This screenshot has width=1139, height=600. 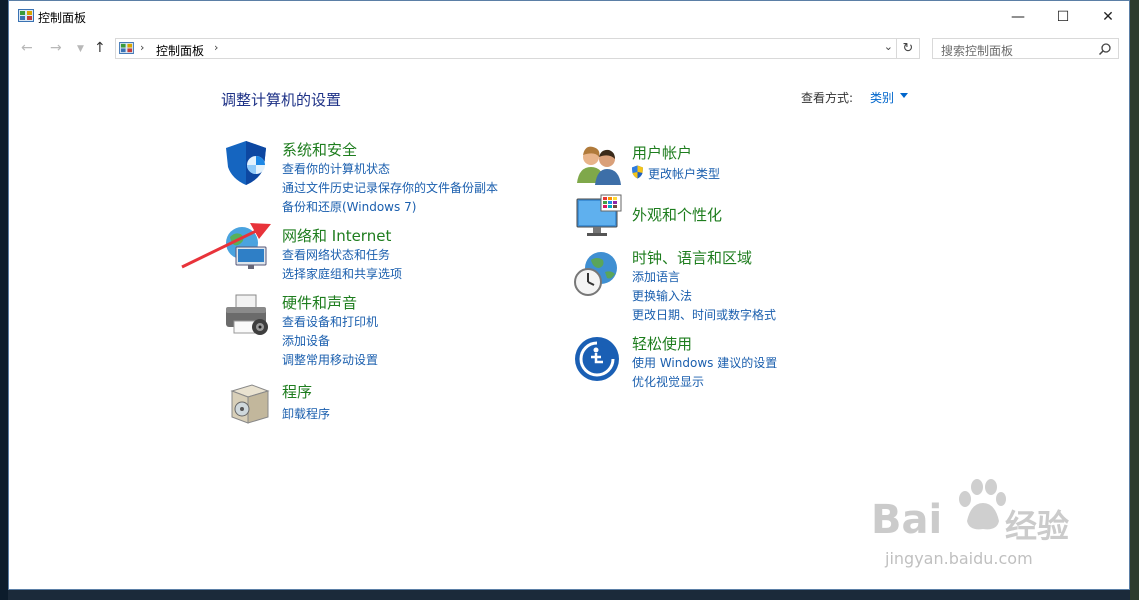 I want to click on refresh-icon: ↻, so click(x=907, y=48).